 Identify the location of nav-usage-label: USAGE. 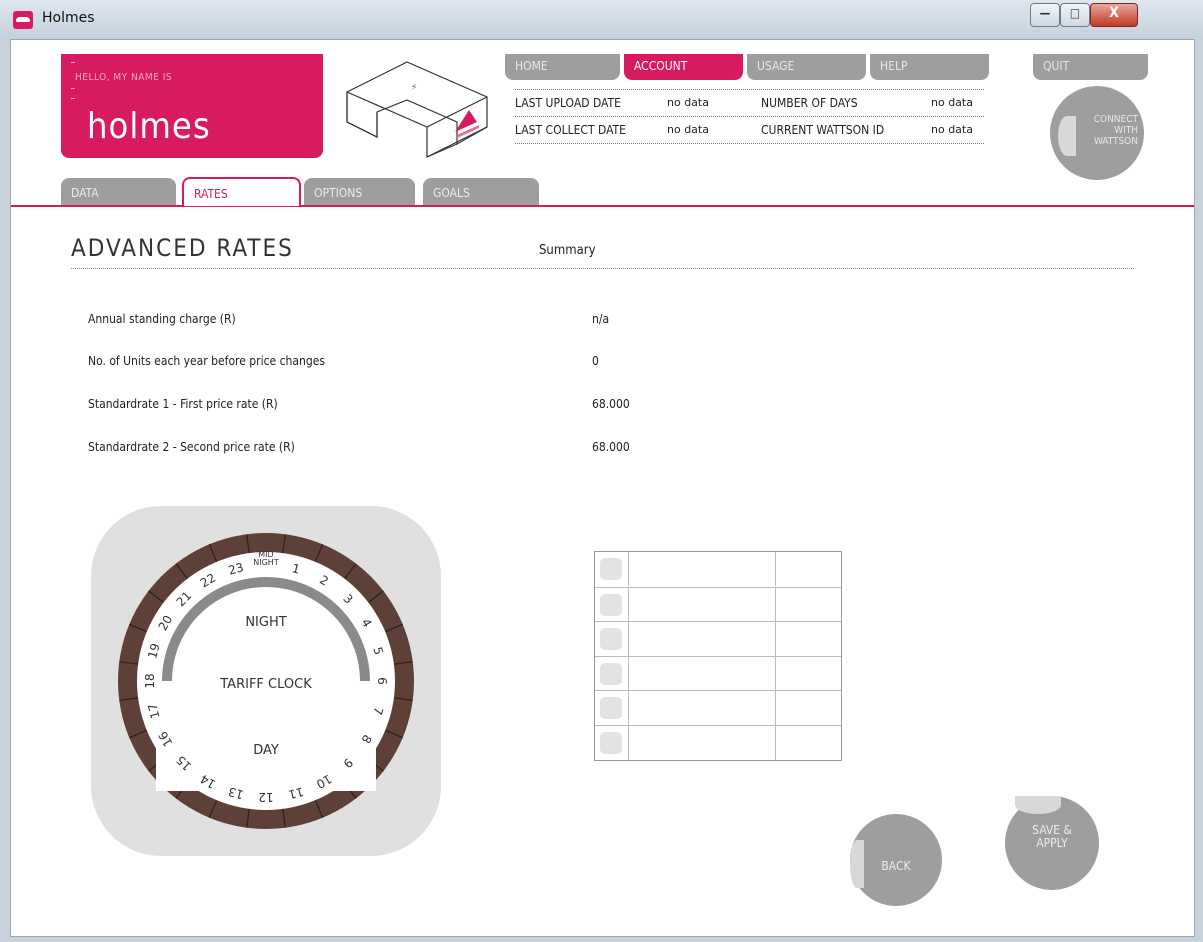
(776, 66).